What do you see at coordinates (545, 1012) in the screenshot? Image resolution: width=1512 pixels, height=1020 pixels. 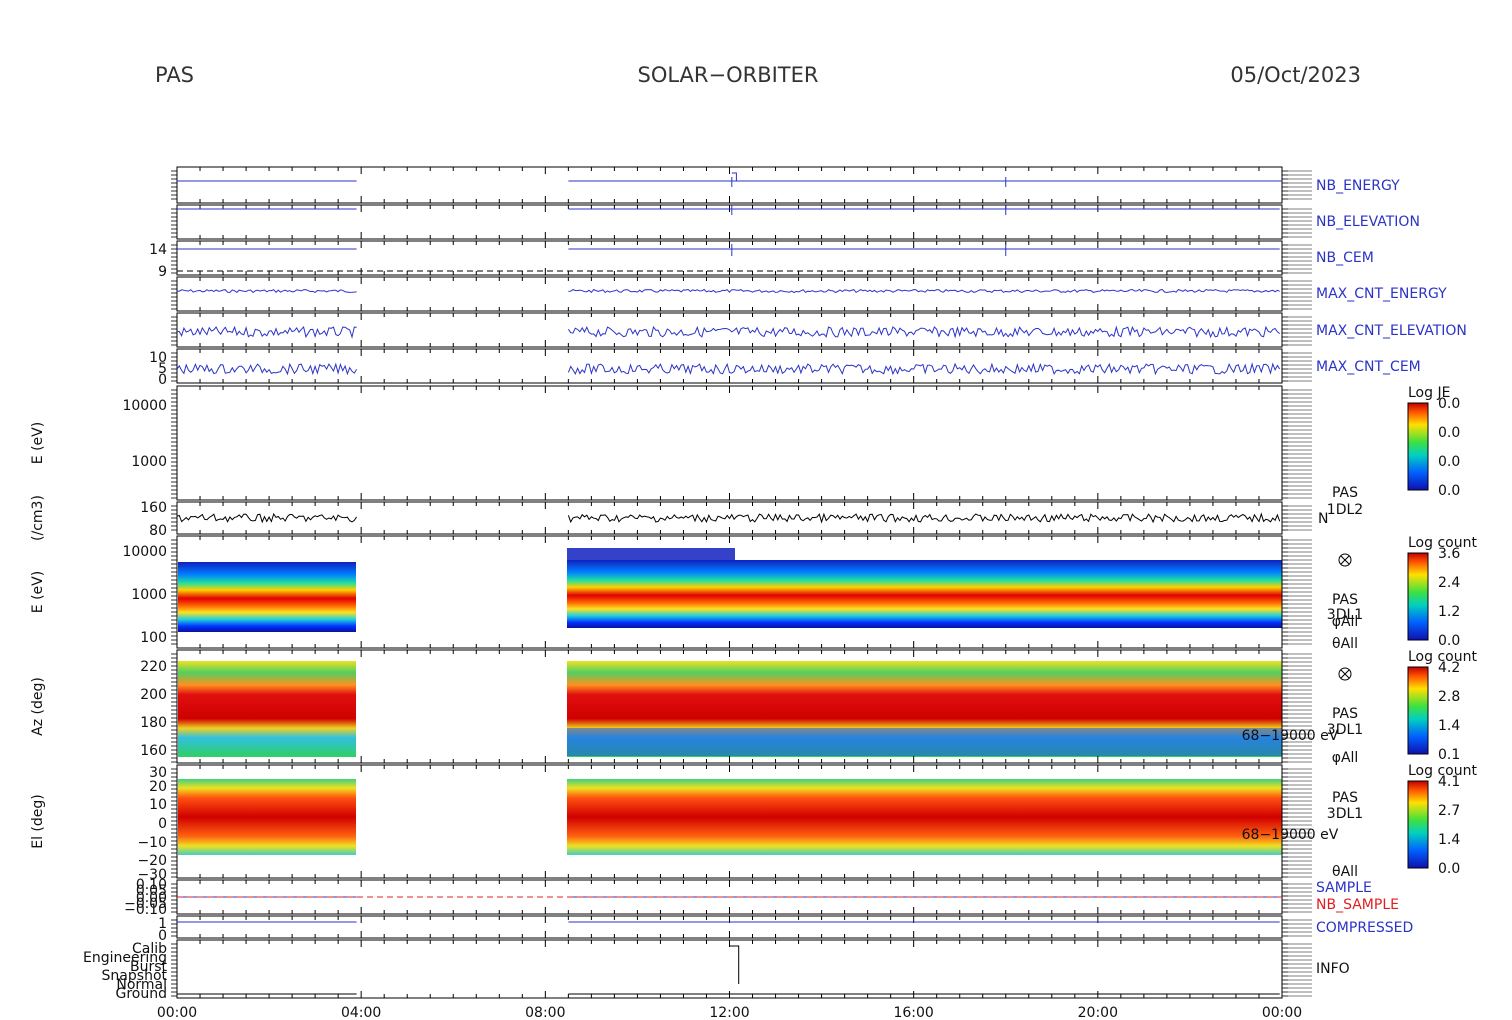 I see `x-tick-label: 08:00` at bounding box center [545, 1012].